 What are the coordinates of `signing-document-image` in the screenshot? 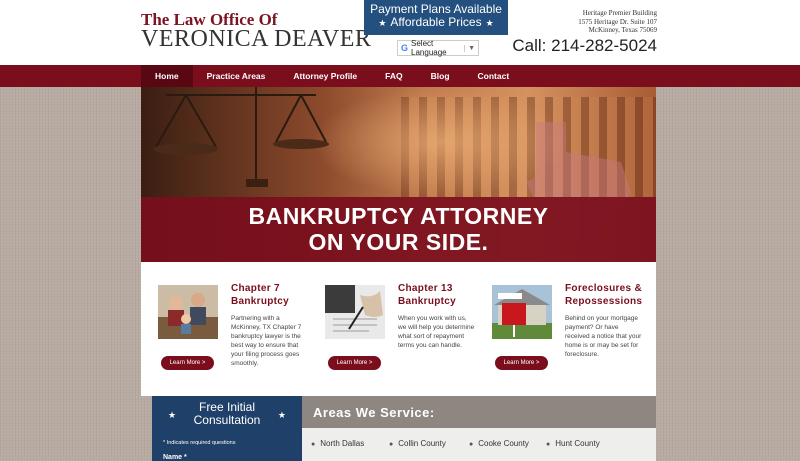 It's located at (355, 312).